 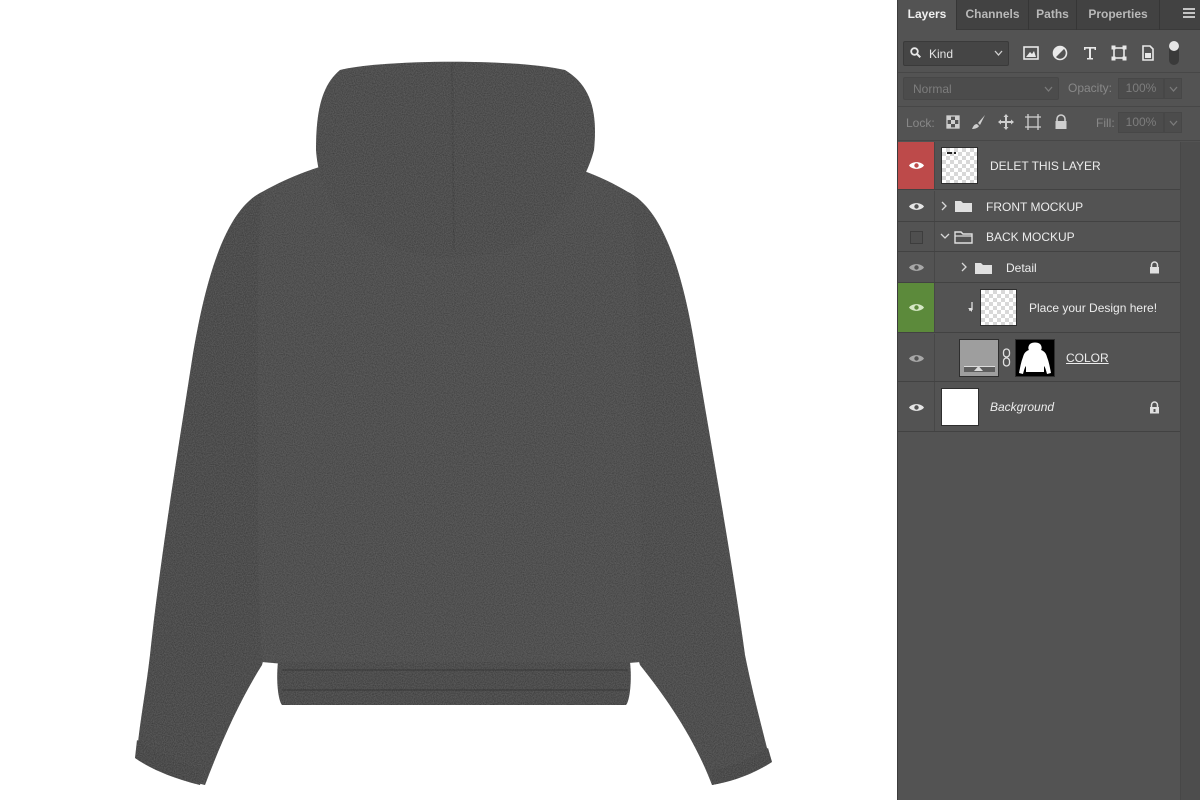 What do you see at coordinates (1060, 53) in the screenshot?
I see `adjustment-filter-icon` at bounding box center [1060, 53].